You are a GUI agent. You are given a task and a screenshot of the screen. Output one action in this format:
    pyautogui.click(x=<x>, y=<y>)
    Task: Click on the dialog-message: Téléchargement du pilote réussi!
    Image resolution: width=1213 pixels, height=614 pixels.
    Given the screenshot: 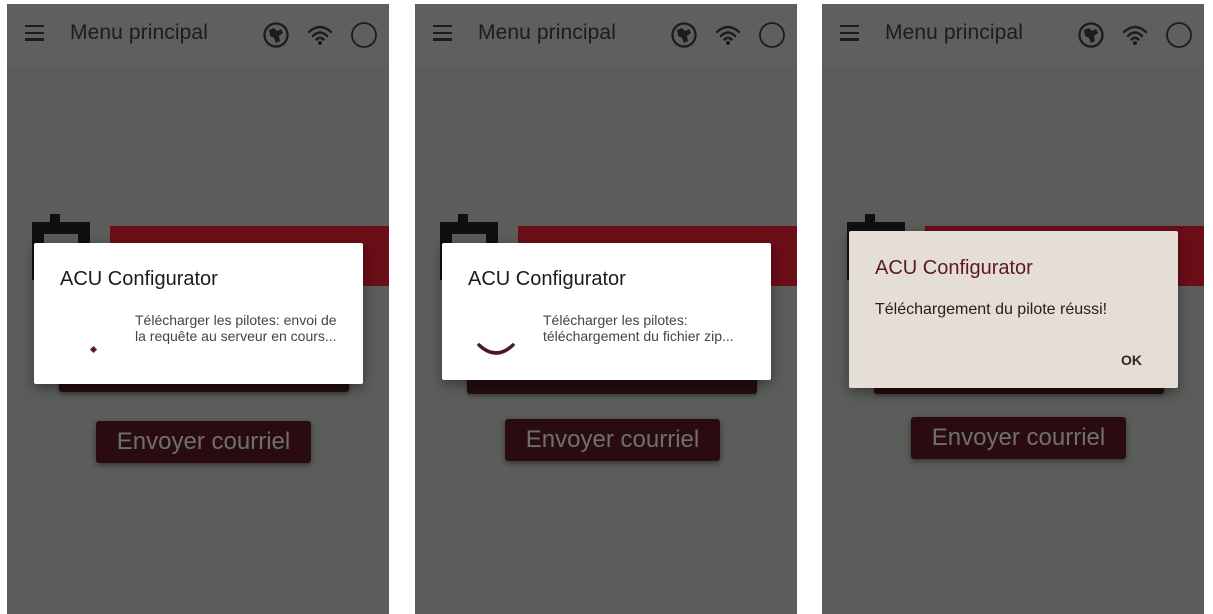 What is the action you would take?
    pyautogui.click(x=991, y=309)
    